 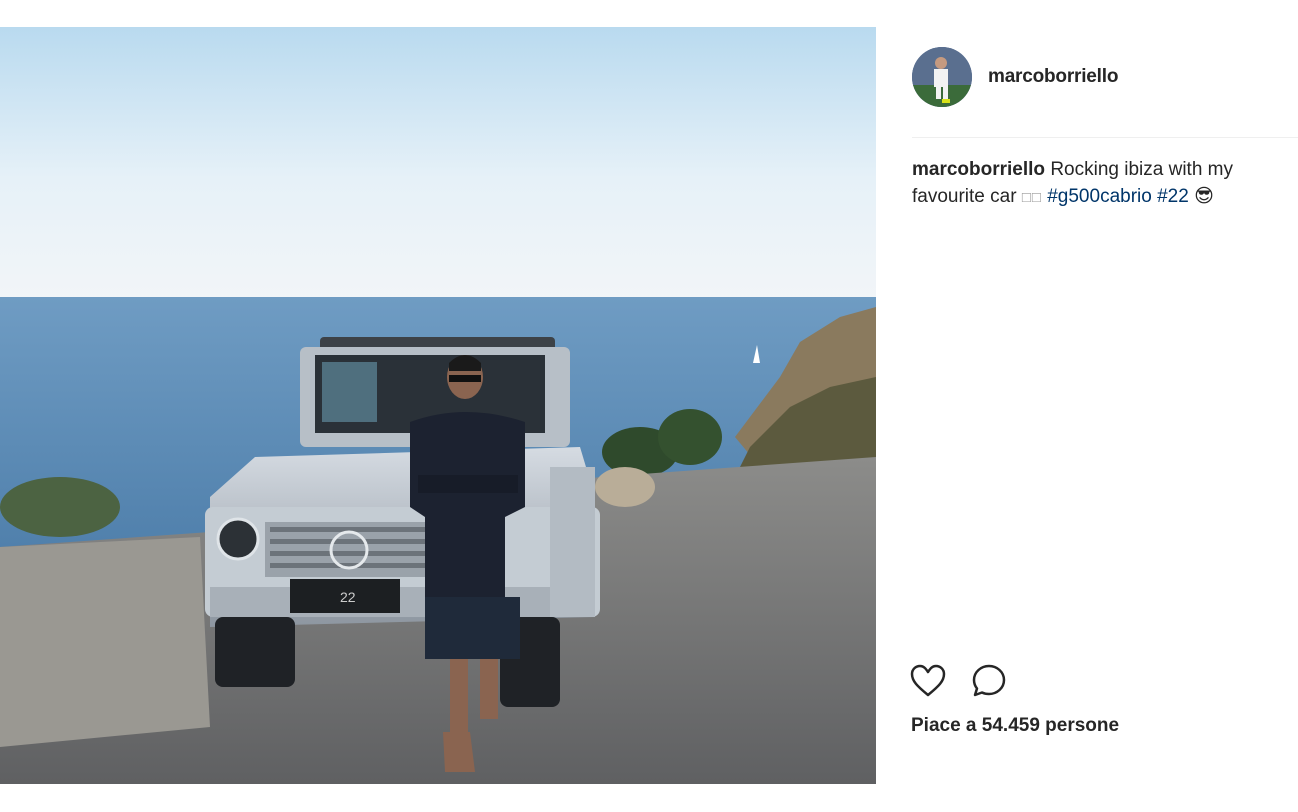 I want to click on post-header: marcoborriello, so click(x=1087, y=82).